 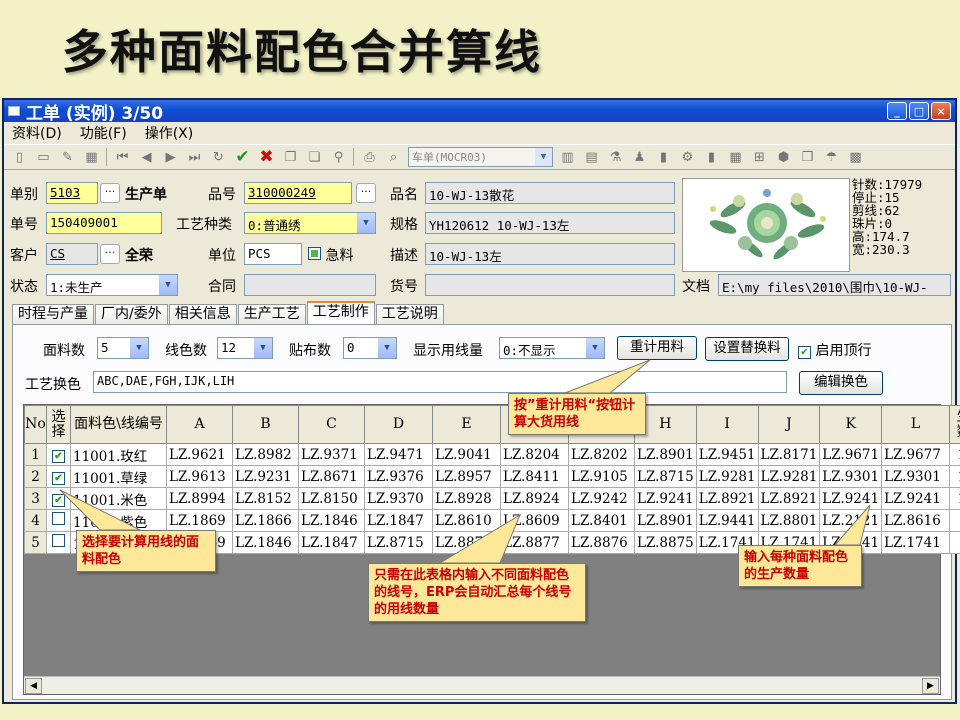 What do you see at coordinates (340, 312) in the screenshot?
I see `tab-craft-making: 工艺制作` at bounding box center [340, 312].